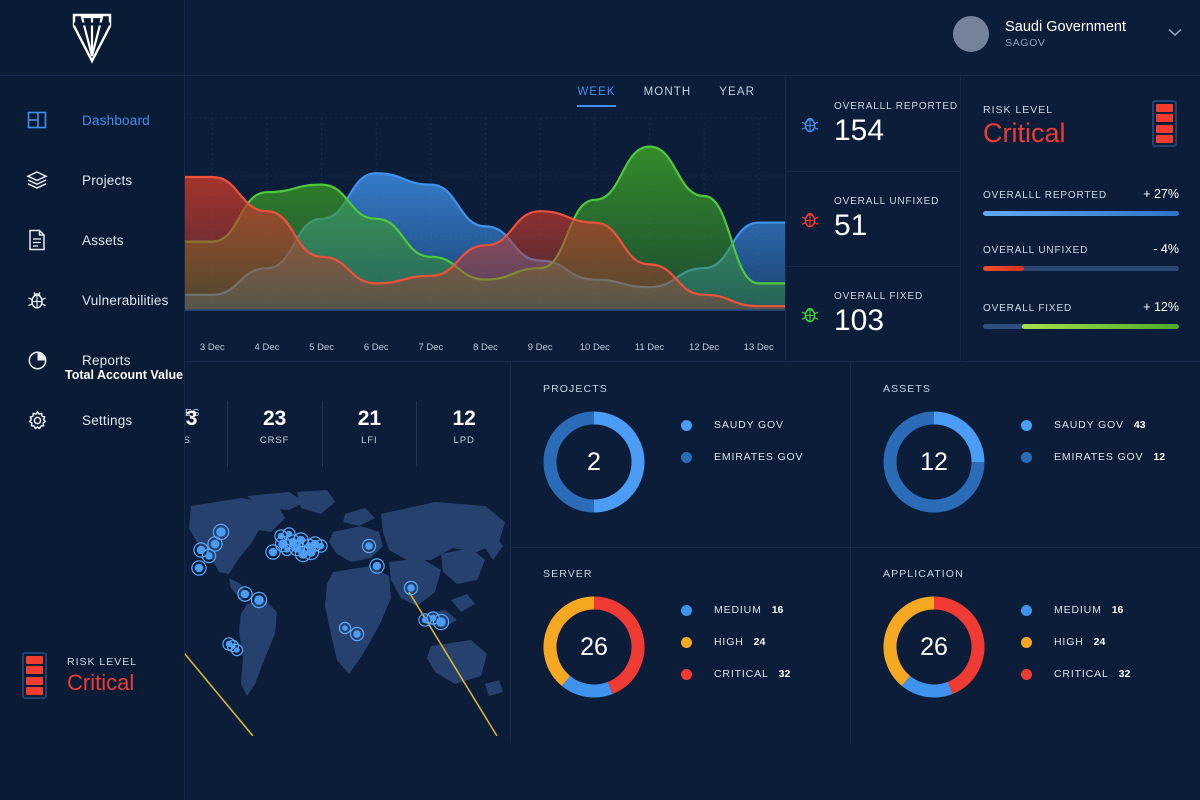 This screenshot has width=1200, height=800. Describe the element at coordinates (106, 360) in the screenshot. I see `sidebar-item-label: Reports` at that location.